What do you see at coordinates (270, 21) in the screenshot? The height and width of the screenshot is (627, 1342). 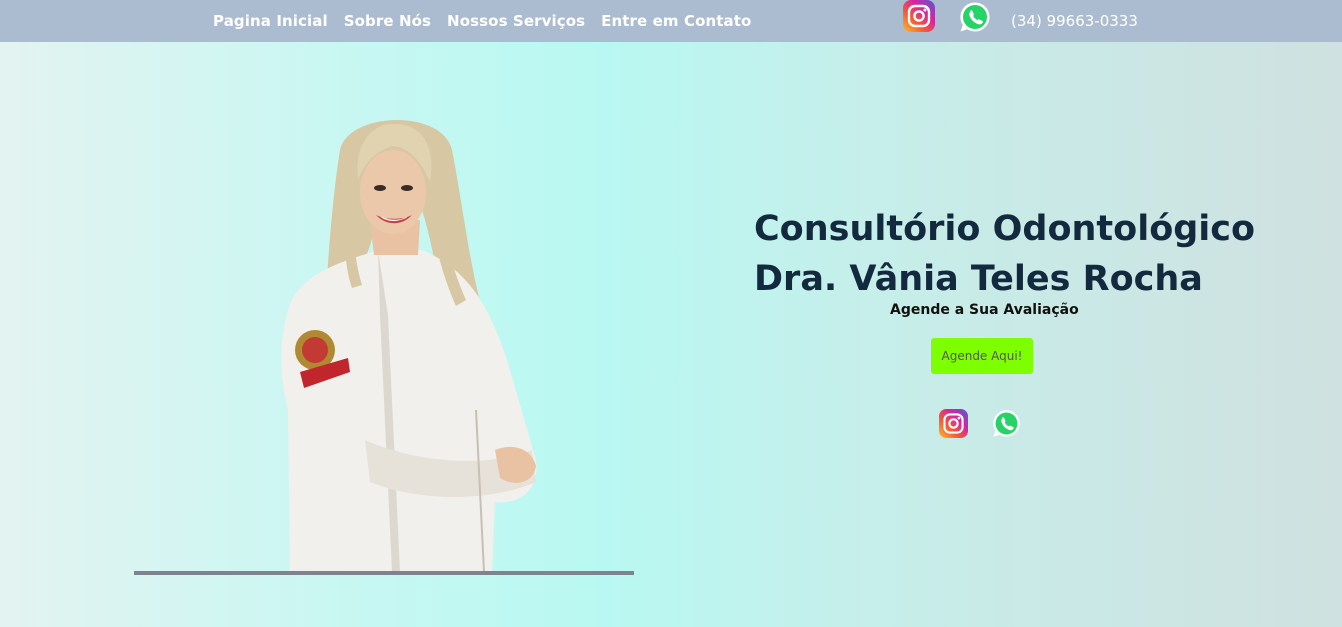 I see `nav-link-home: Pagina Inicial` at bounding box center [270, 21].